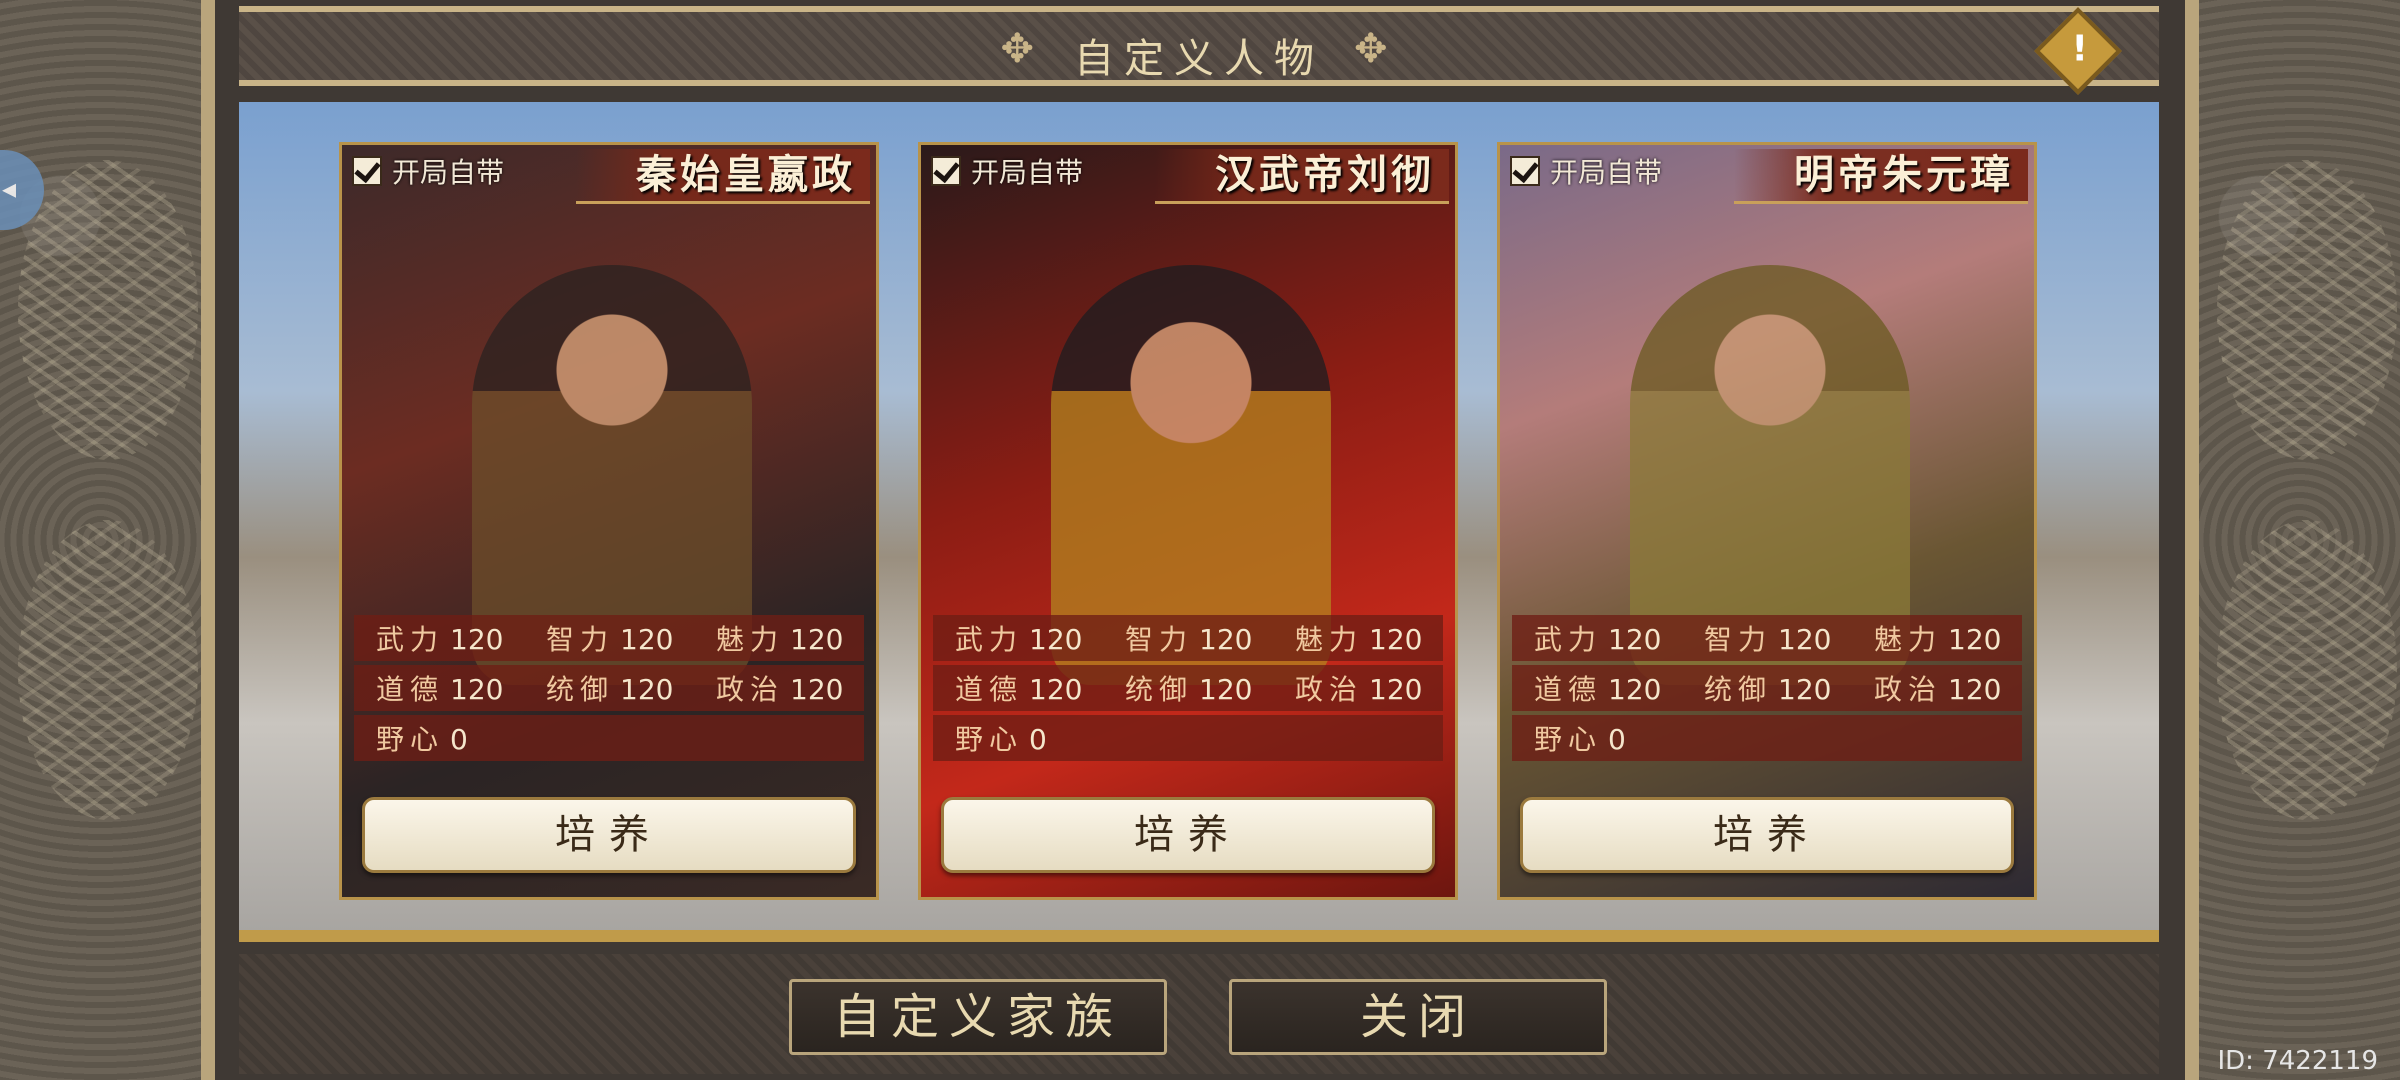 This screenshot has width=2400, height=1080. I want to click on close-button: 关闭, so click(1418, 1017).